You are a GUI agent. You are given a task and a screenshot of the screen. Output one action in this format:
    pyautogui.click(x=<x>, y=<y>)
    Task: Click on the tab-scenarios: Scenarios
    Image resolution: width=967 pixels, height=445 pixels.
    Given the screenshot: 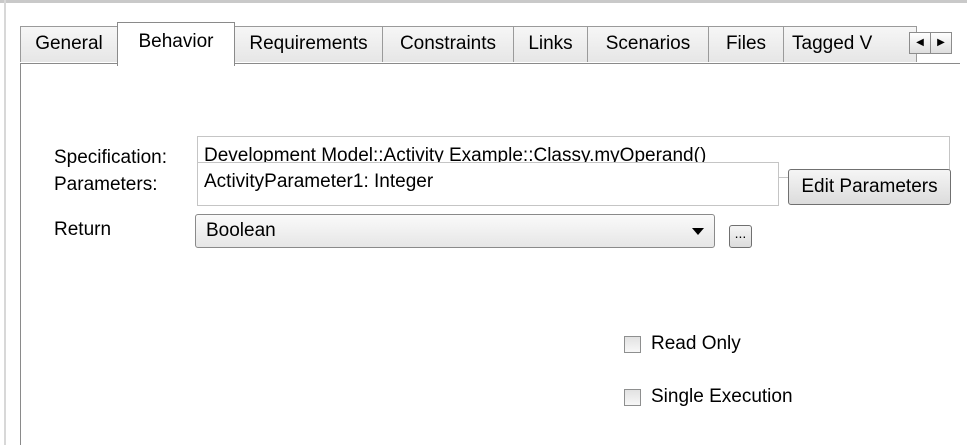 What is the action you would take?
    pyautogui.click(x=648, y=44)
    